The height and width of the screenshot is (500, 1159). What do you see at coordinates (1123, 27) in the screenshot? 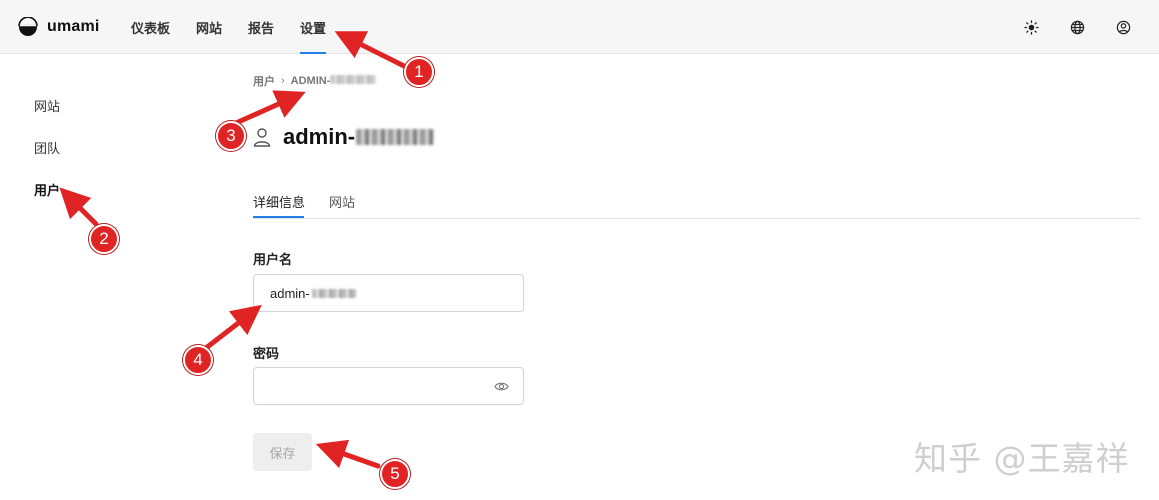
I see `user-circle-icon` at bounding box center [1123, 27].